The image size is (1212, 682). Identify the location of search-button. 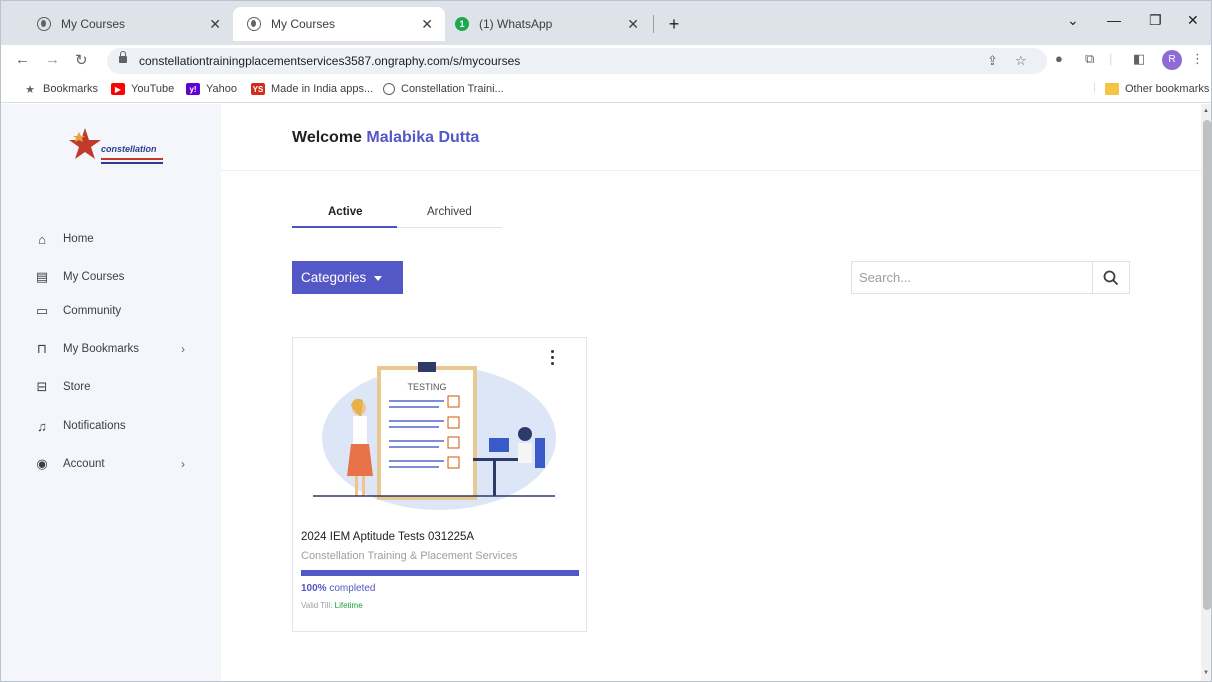
(1110, 277).